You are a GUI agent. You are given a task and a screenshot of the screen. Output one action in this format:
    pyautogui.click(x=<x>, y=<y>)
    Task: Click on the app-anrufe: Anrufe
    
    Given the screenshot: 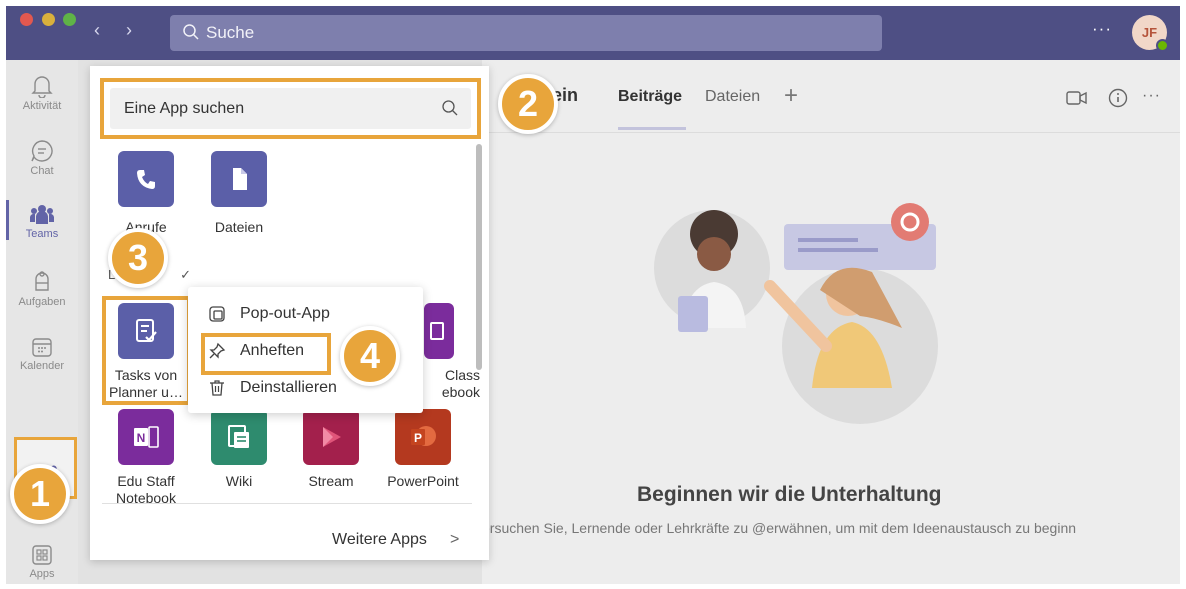 What is the action you would take?
    pyautogui.click(x=146, y=193)
    